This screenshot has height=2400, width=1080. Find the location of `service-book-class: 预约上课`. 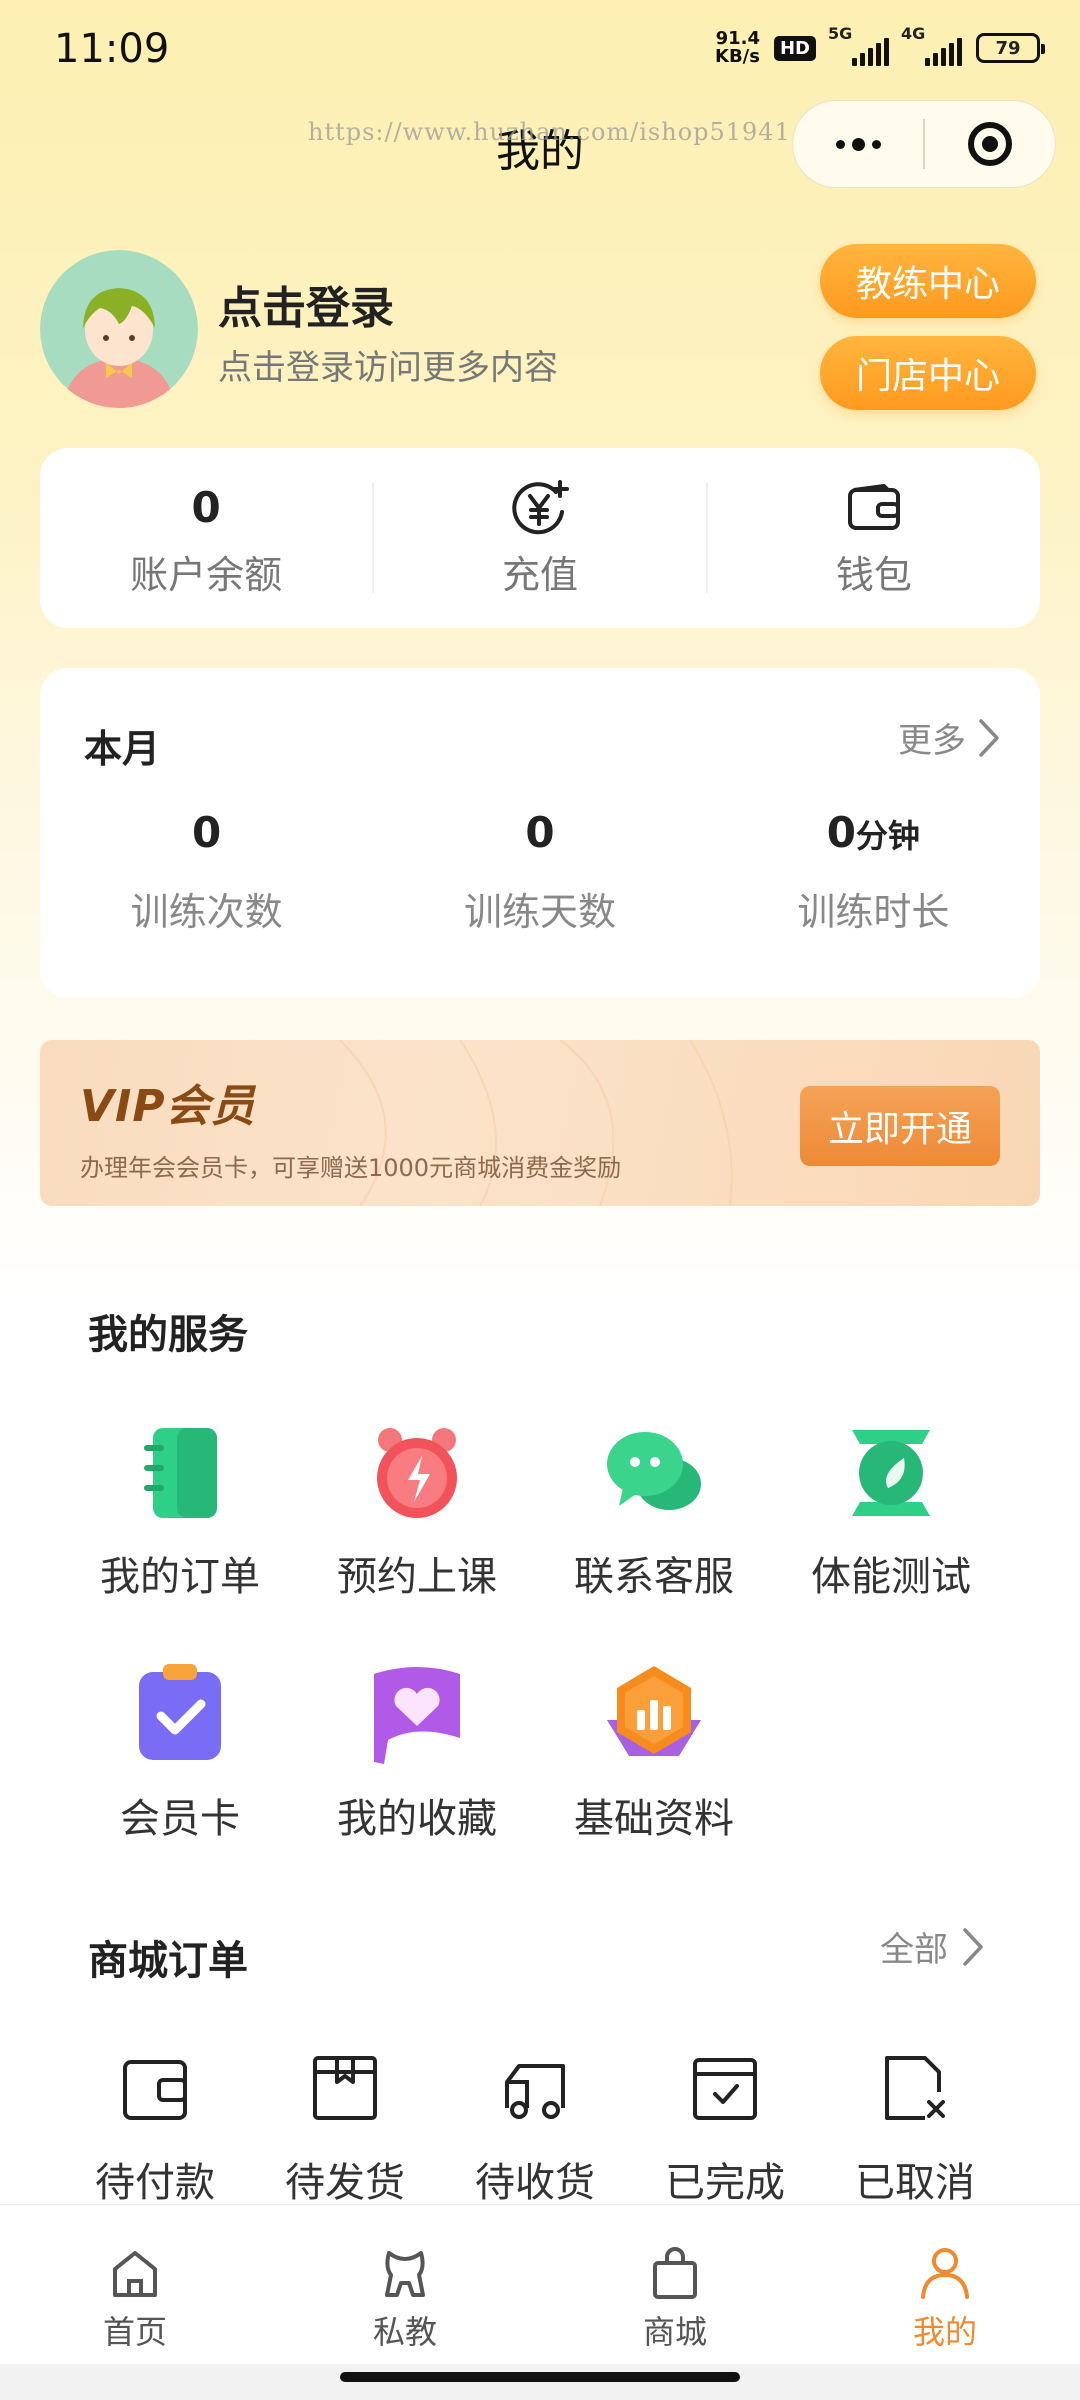

service-book-class: 预约上课 is located at coordinates (417, 1510).